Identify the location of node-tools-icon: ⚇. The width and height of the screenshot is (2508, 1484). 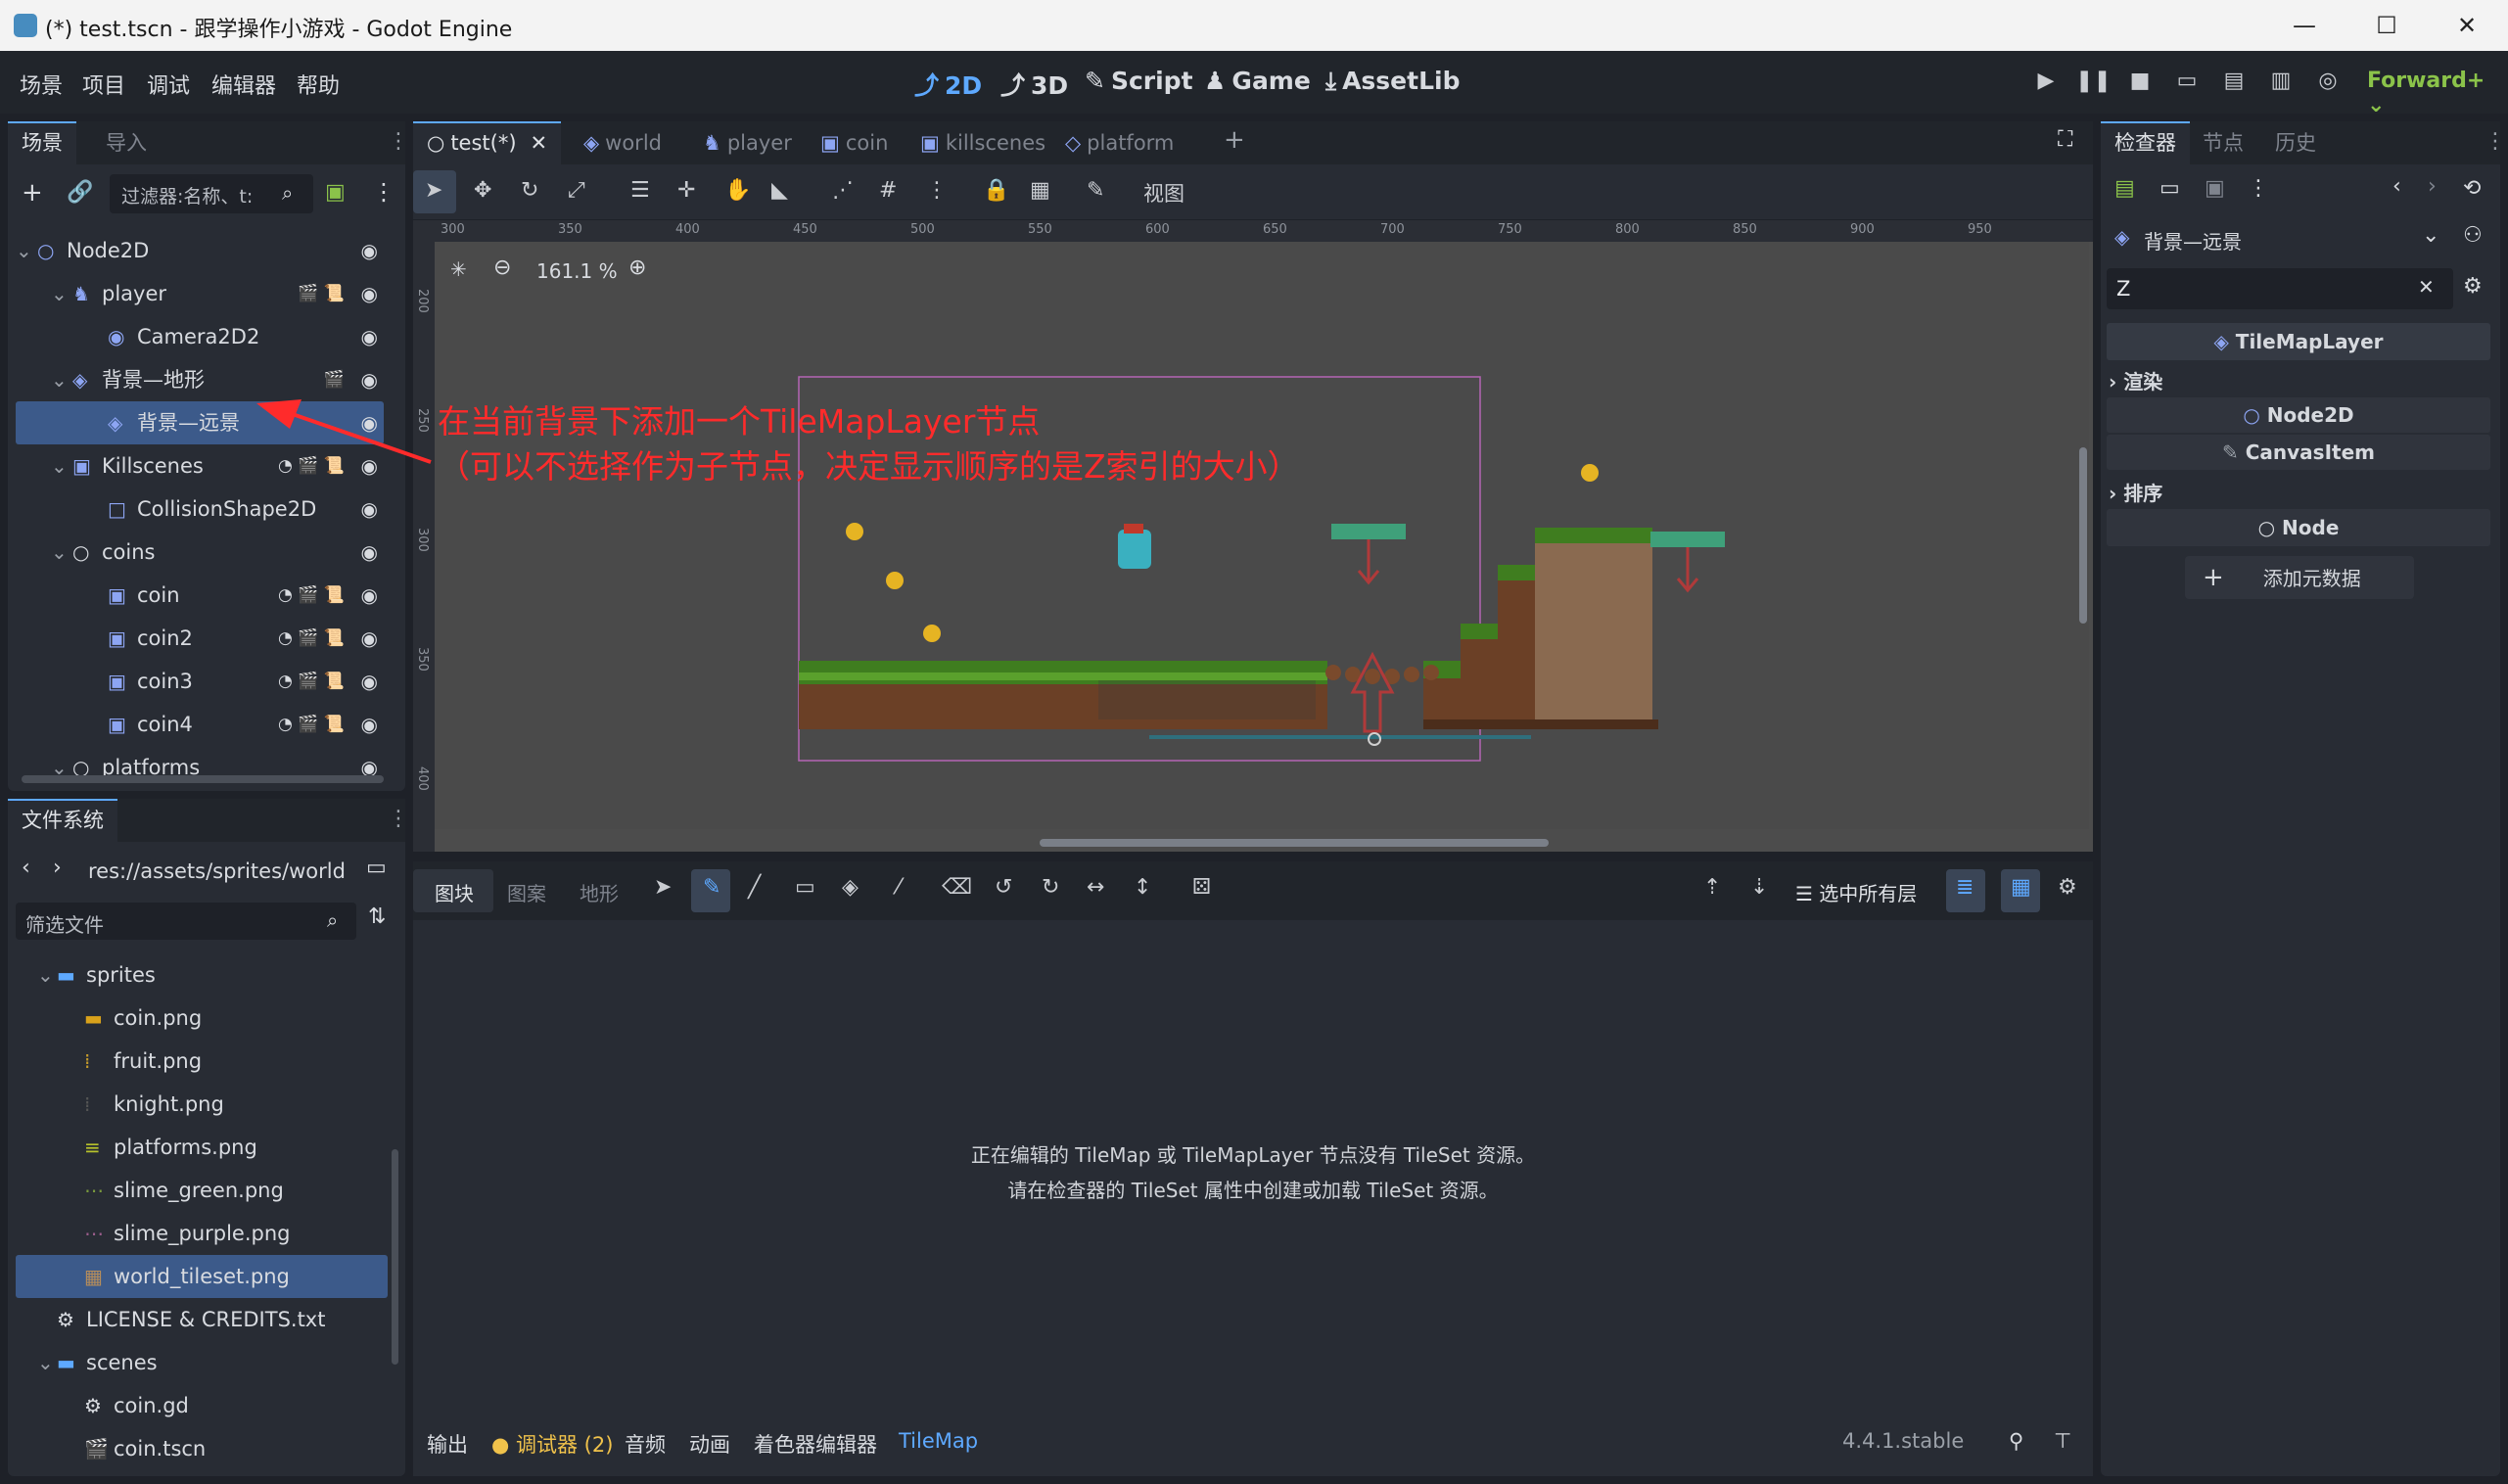
(2473, 235).